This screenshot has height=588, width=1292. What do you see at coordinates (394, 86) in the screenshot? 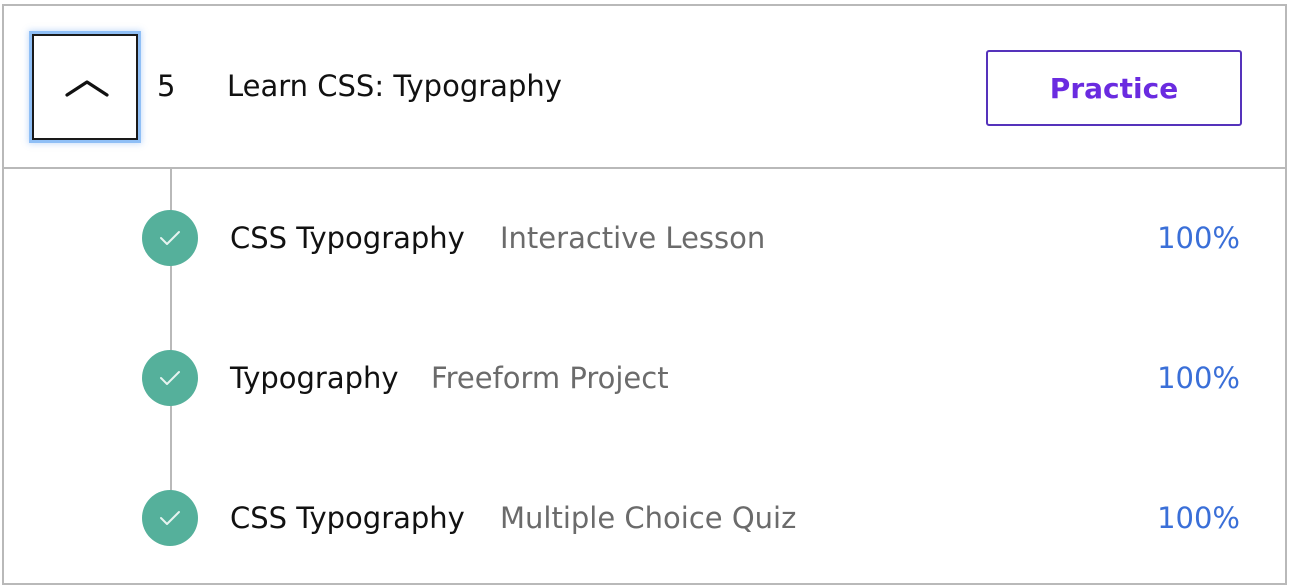
I see `module-title: Learn CSS: Typography` at bounding box center [394, 86].